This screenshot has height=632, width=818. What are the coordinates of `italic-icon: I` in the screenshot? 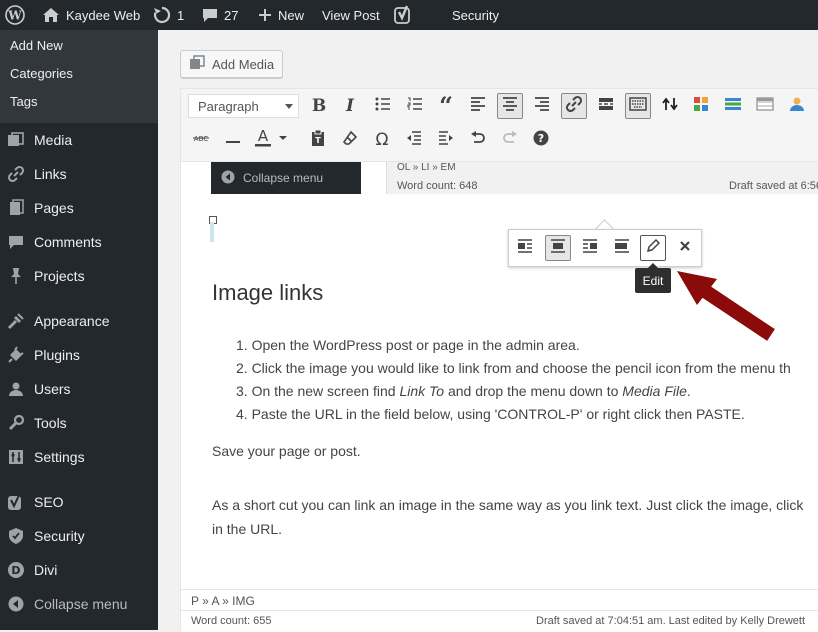 It's located at (350, 106).